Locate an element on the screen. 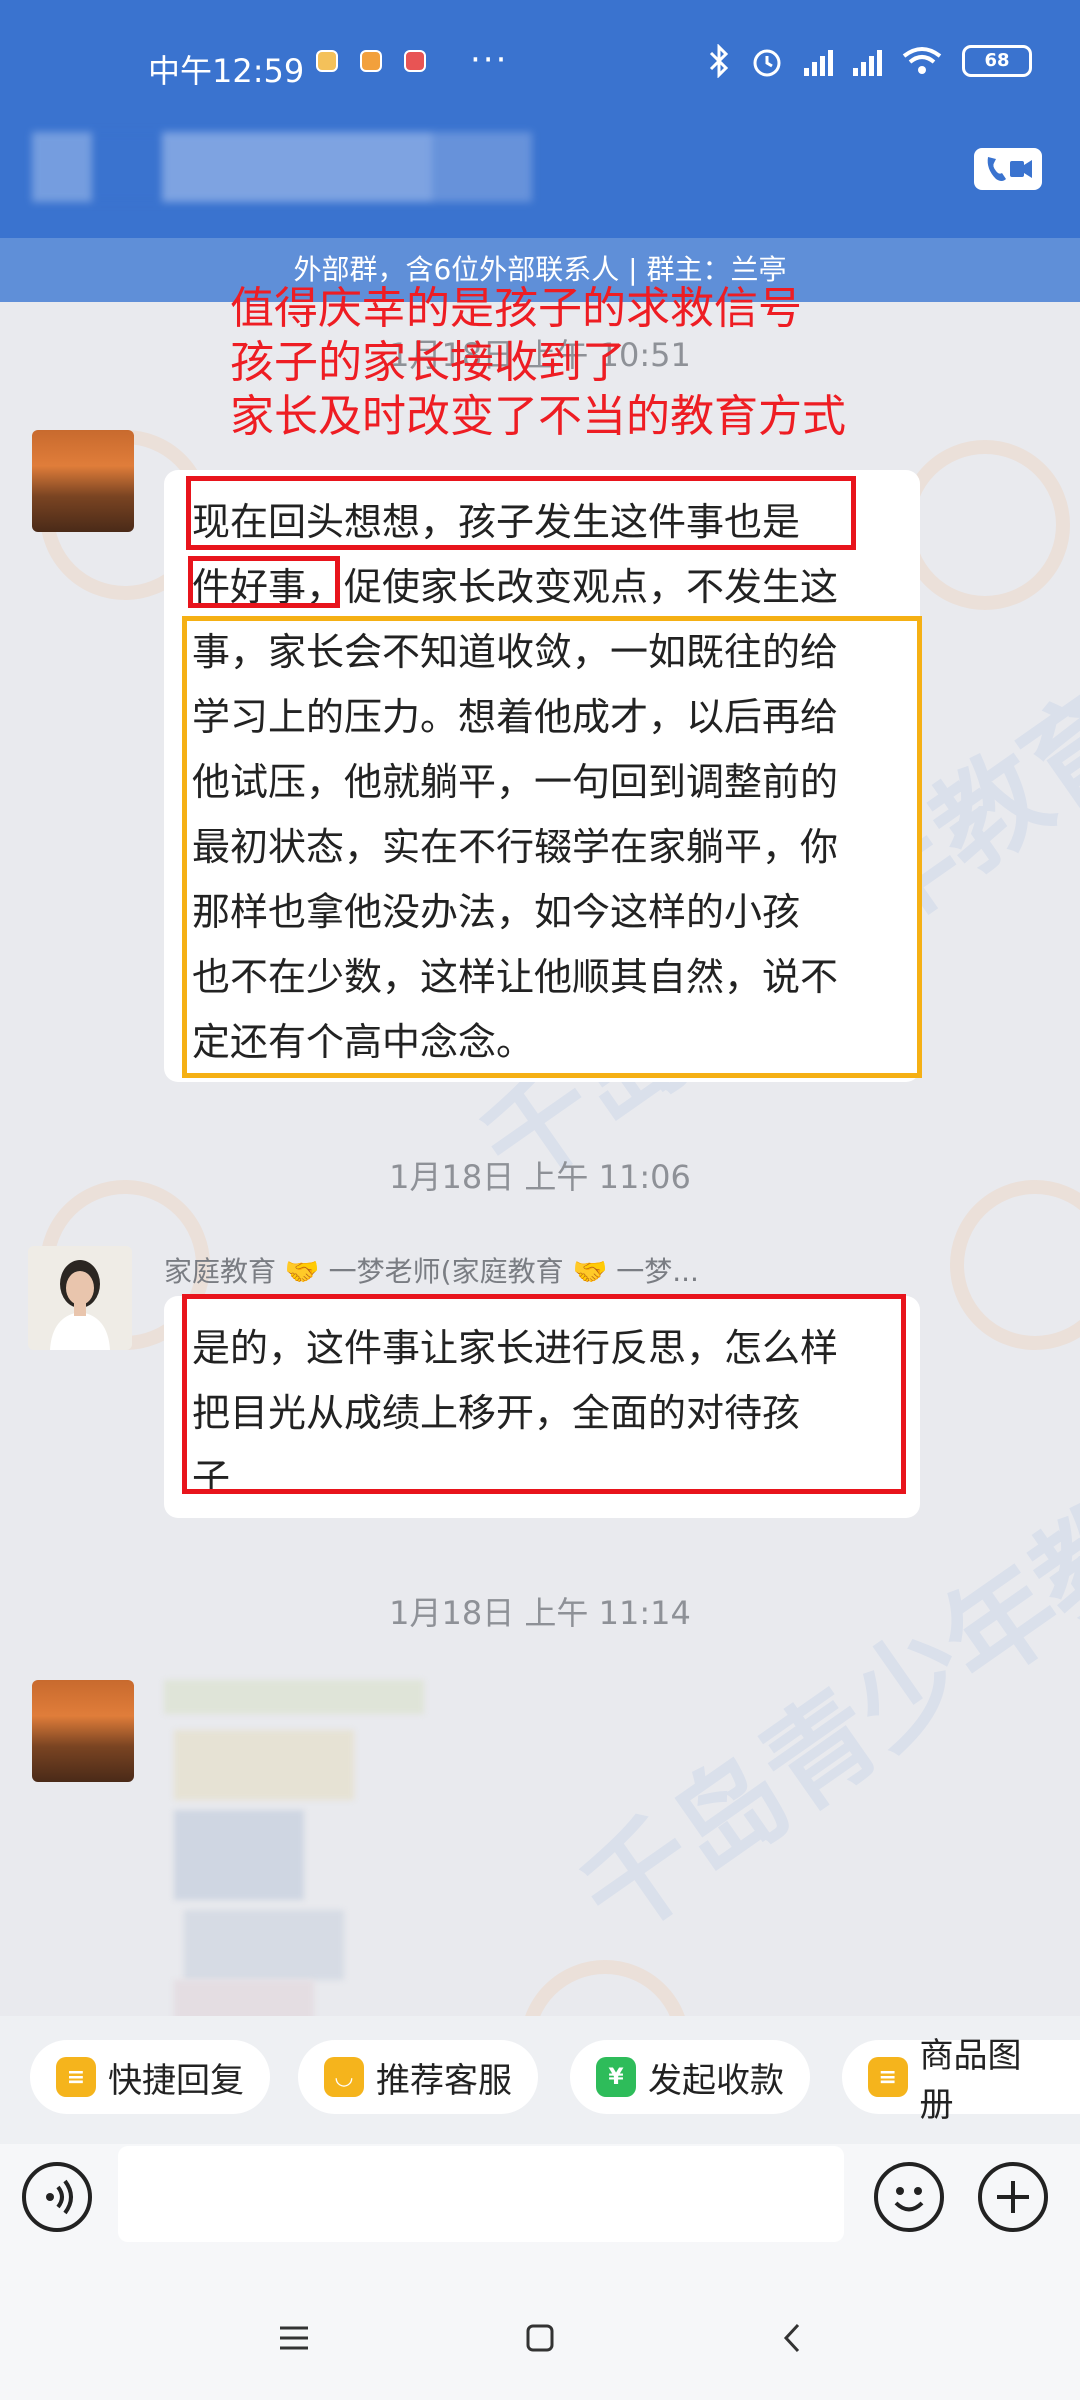 Image resolution: width=1080 pixels, height=2400 pixels. teacher-avatar-icon is located at coordinates (80, 1298).